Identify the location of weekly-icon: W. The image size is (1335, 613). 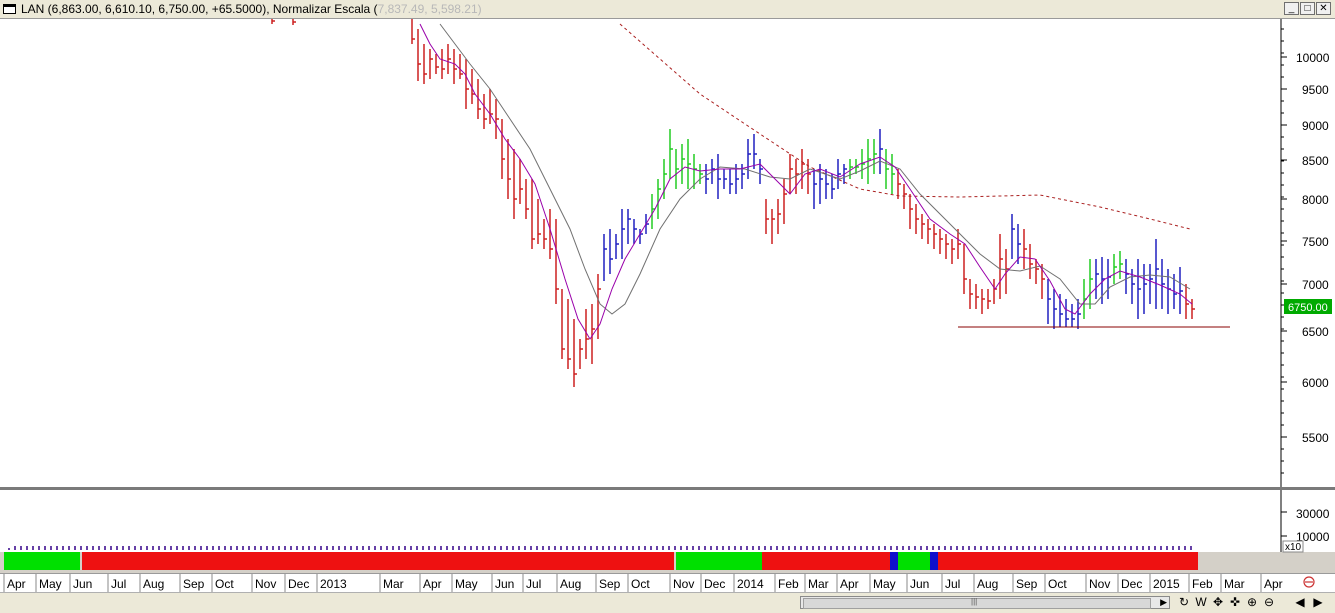
(1201, 602).